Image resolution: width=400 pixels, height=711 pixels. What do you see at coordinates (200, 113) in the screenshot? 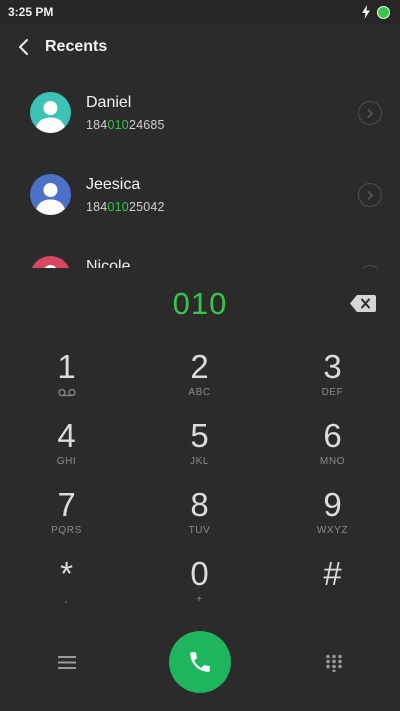
I see `recent-contact-daniel: Daniel 18401024685` at bounding box center [200, 113].